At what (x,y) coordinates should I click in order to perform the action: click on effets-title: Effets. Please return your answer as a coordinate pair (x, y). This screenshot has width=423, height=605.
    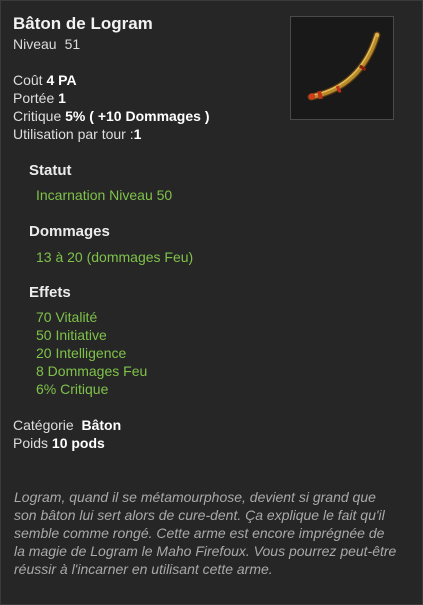
    Looking at the image, I should click on (50, 292).